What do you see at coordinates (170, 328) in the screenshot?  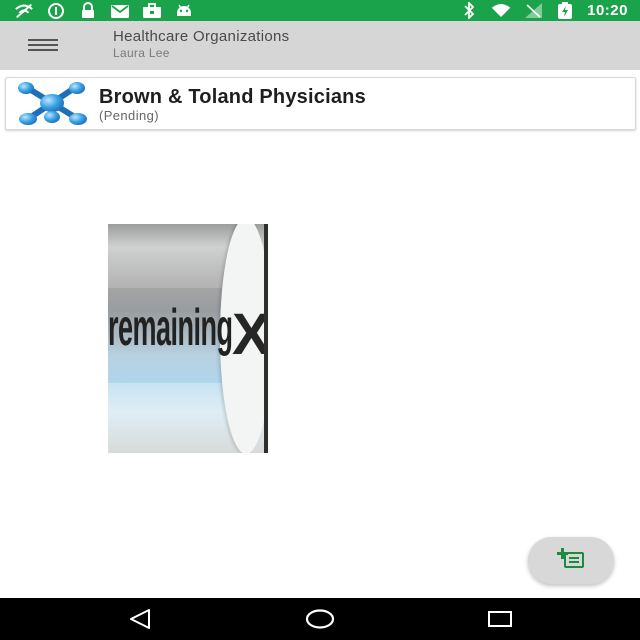 I see `ad-word: remaining` at bounding box center [170, 328].